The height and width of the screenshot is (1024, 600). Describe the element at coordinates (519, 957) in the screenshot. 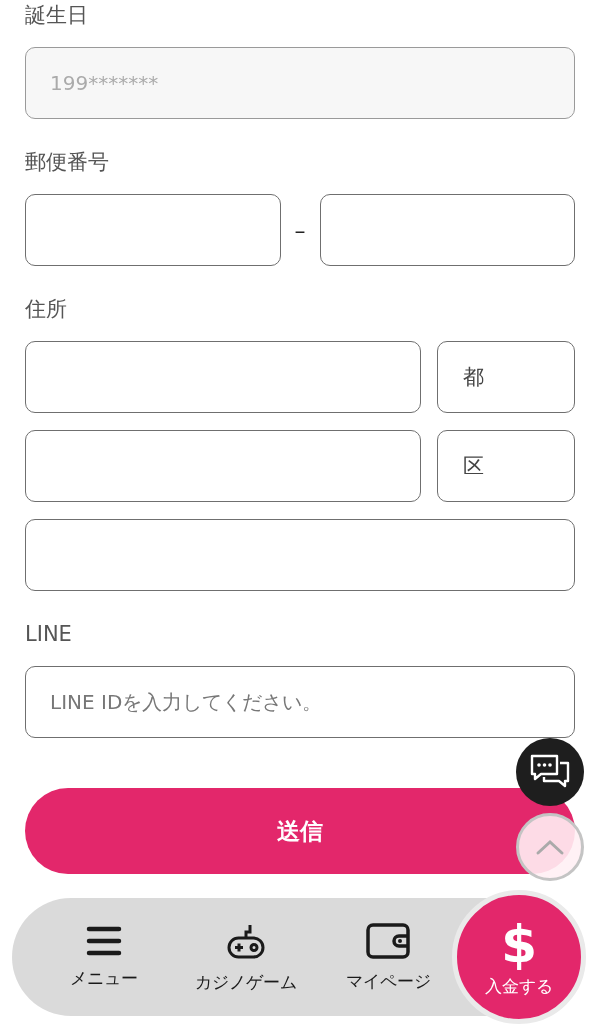

I see `deposit-button: $ 入金する` at that location.